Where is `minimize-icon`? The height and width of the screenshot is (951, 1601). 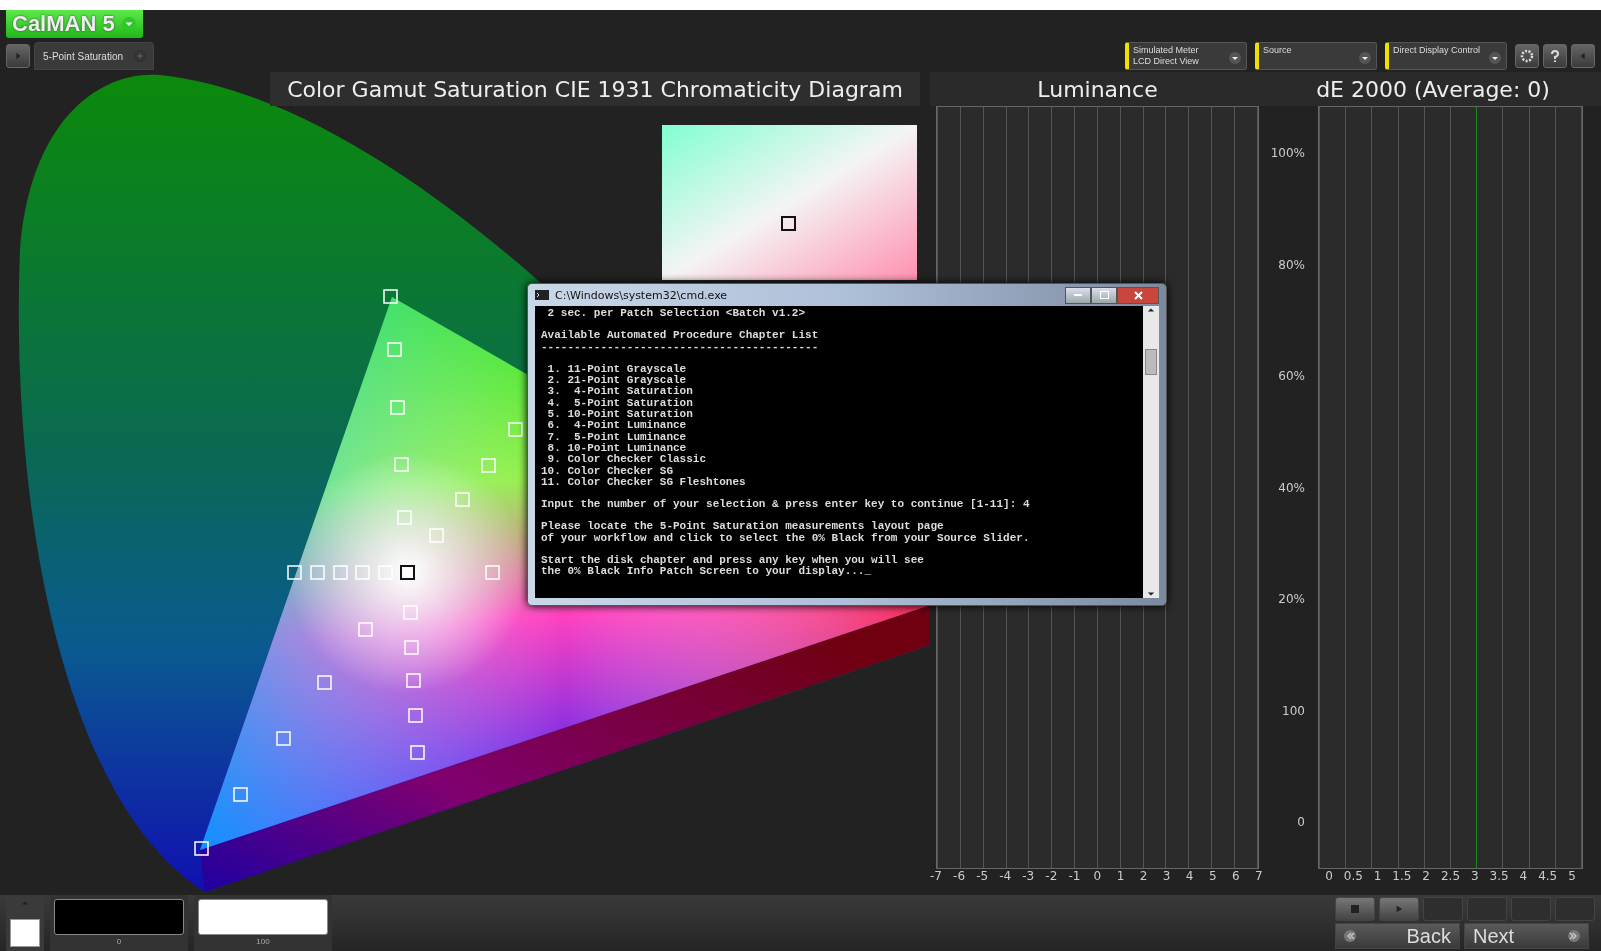 minimize-icon is located at coordinates (1078, 295).